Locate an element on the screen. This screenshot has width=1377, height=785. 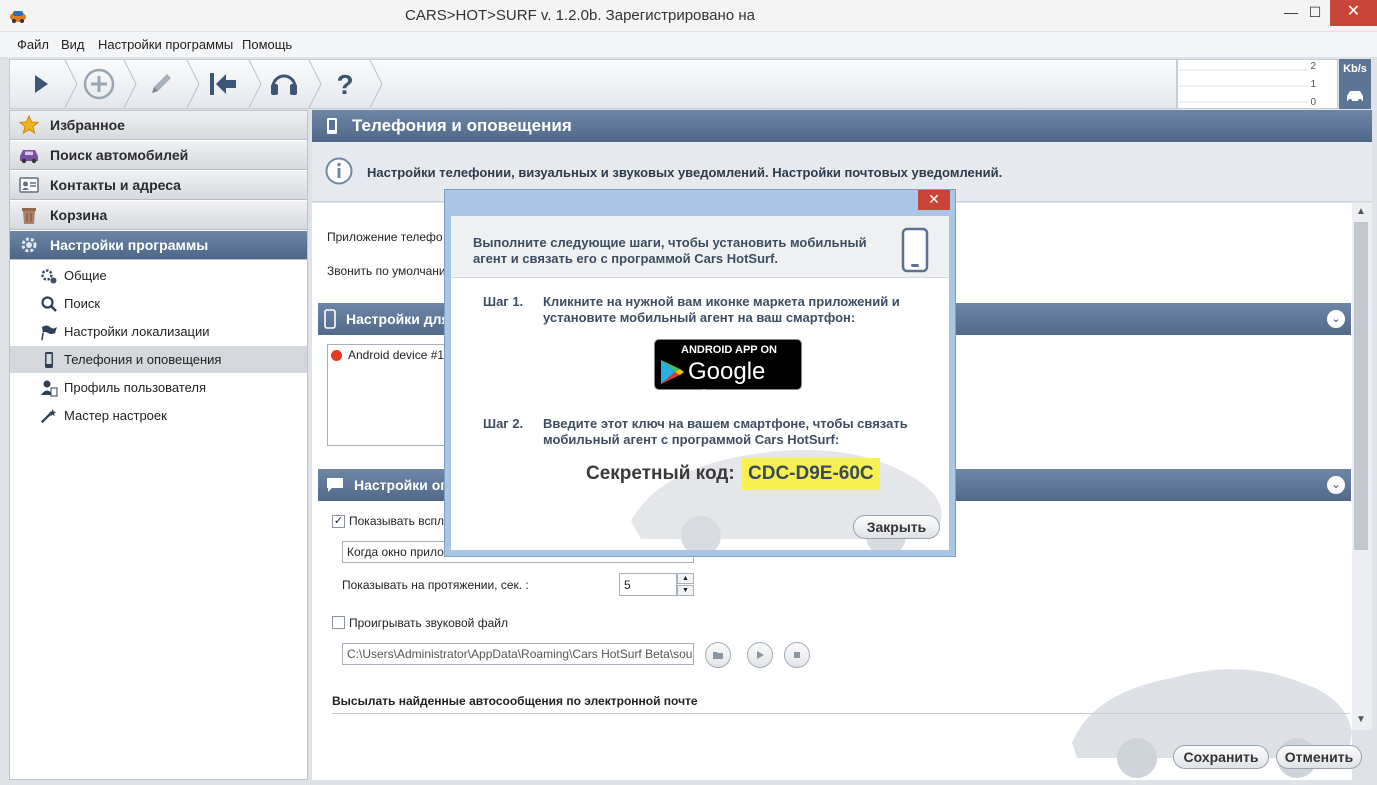
stepper-down-button: ▼ is located at coordinates (685, 590).